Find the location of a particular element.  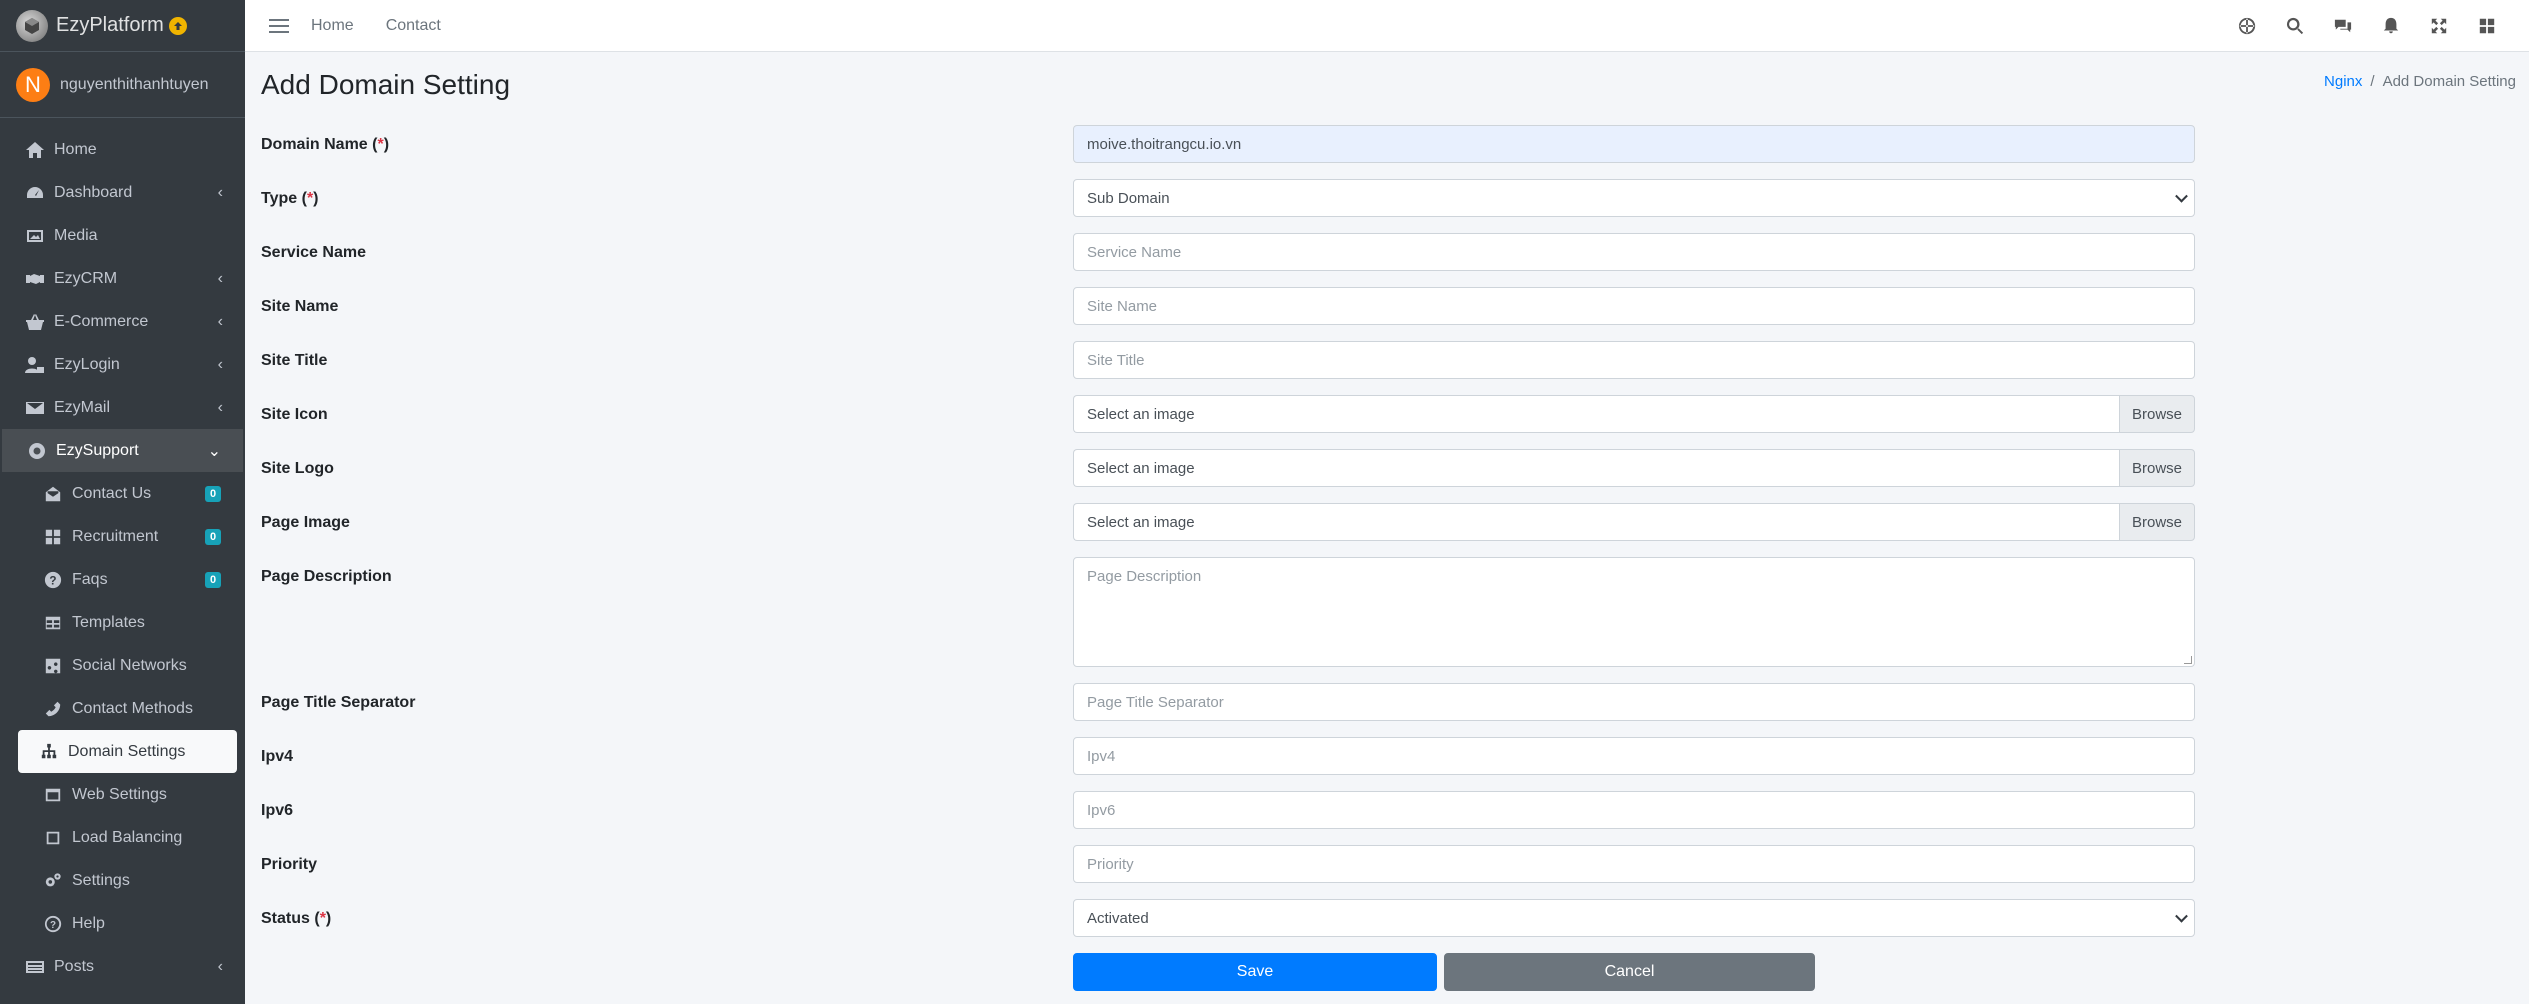

ipv4-label: Ipv4 is located at coordinates (277, 756).